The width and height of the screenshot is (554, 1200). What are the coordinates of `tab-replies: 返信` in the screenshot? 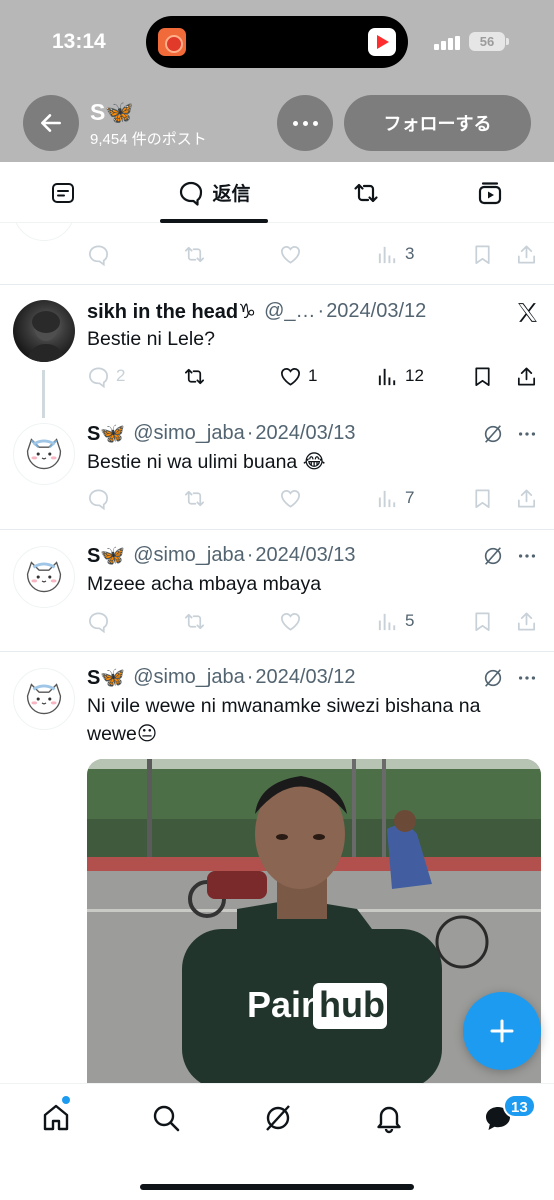 It's located at (214, 192).